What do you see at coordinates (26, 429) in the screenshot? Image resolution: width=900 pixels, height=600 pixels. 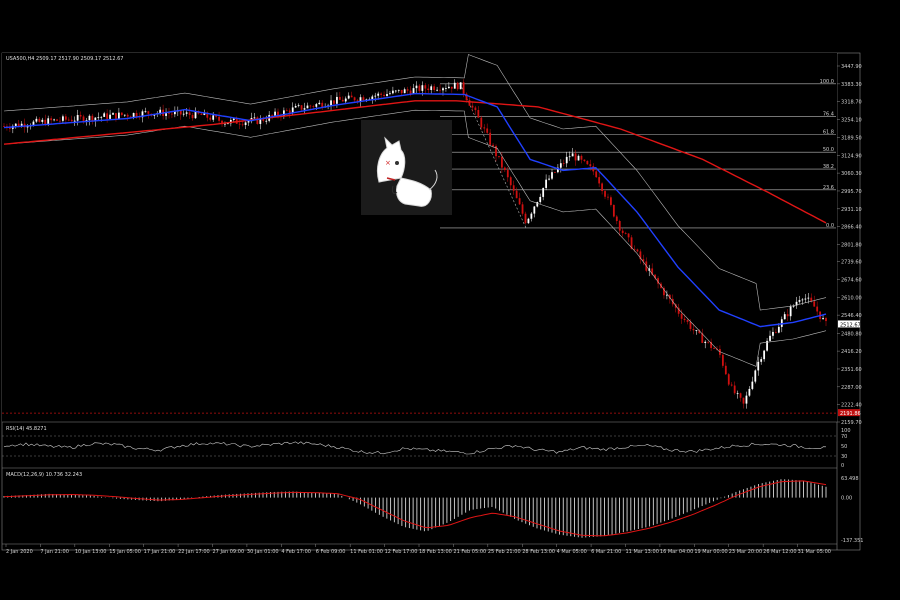 I see `rsi-label: RSI(14) 45.8271` at bounding box center [26, 429].